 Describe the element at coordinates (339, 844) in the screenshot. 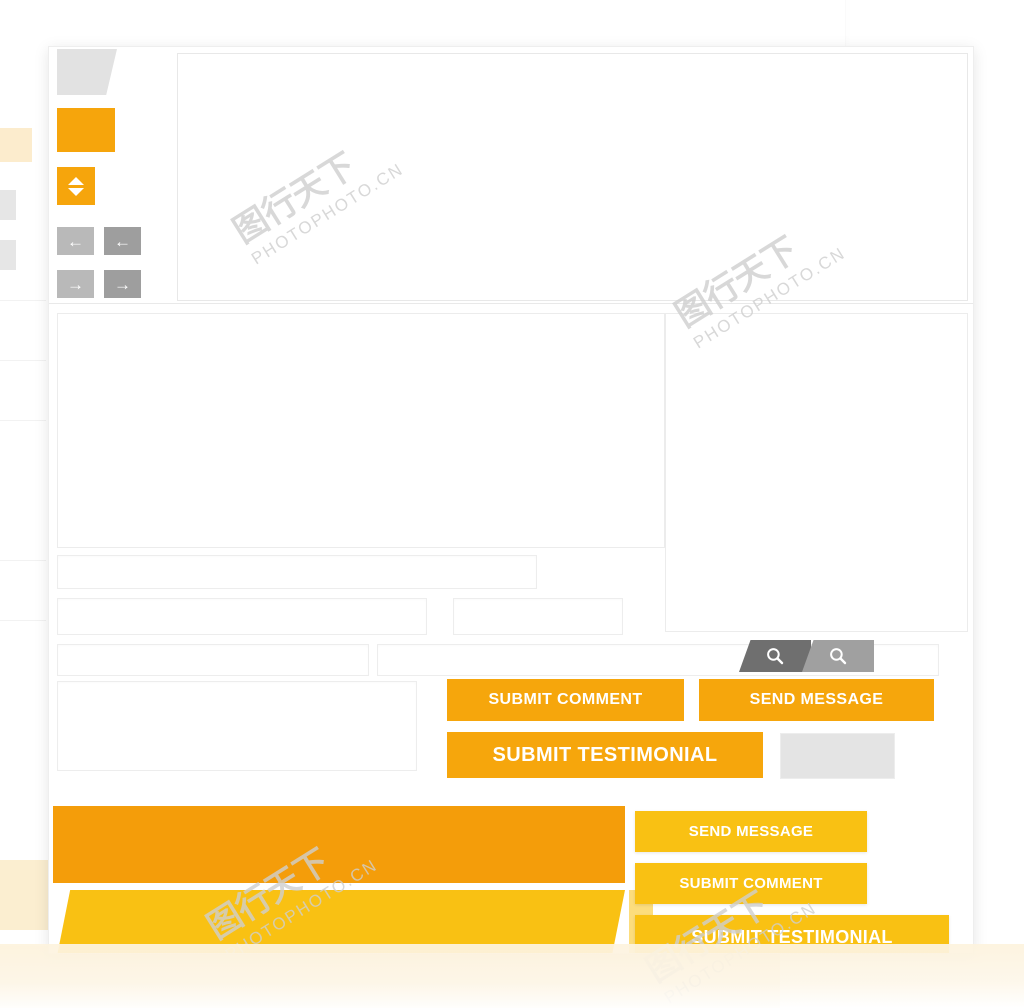

I see `primary-banner` at that location.